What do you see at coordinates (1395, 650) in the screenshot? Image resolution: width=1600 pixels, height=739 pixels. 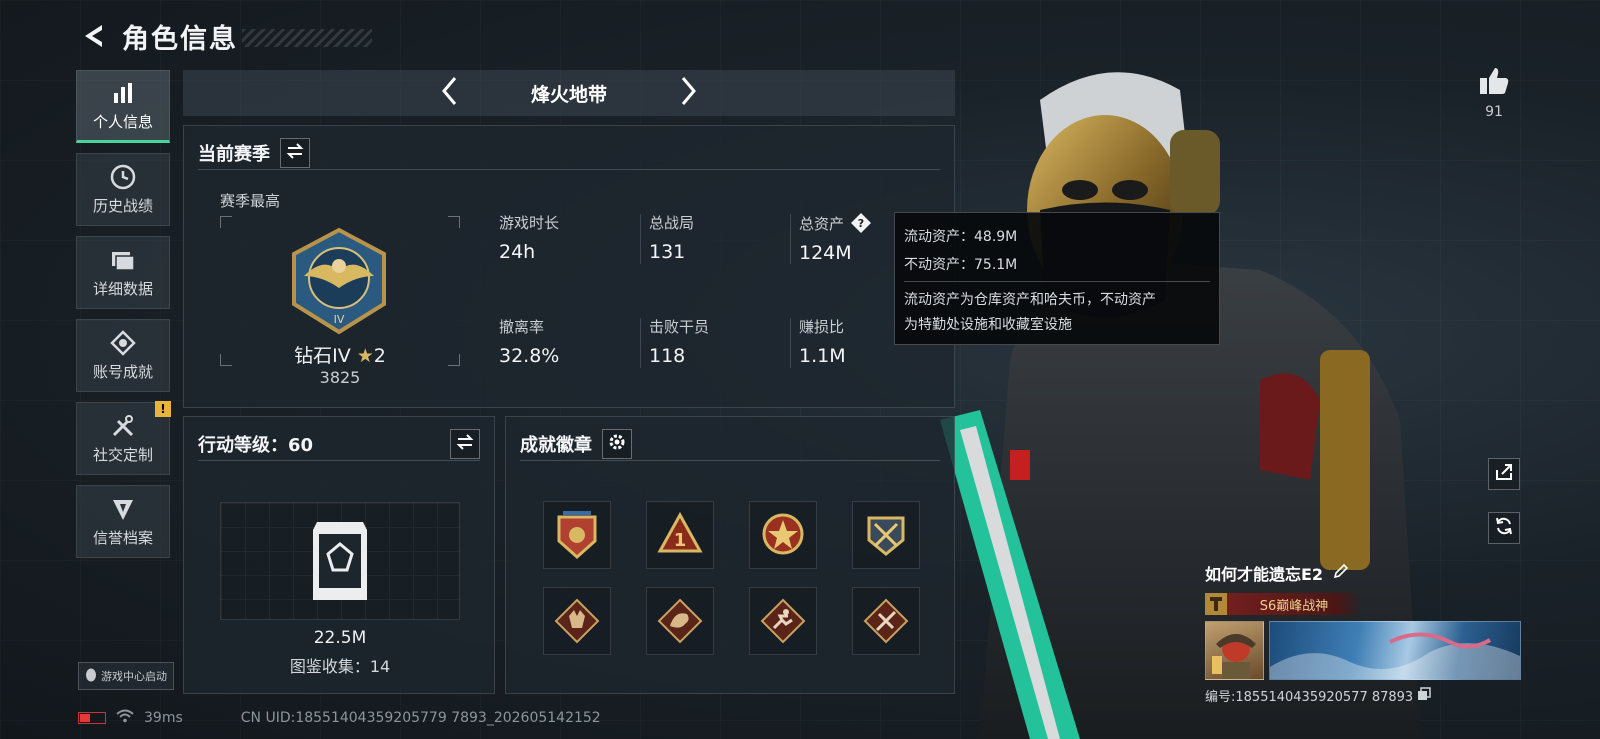 I see `profile-banner` at bounding box center [1395, 650].